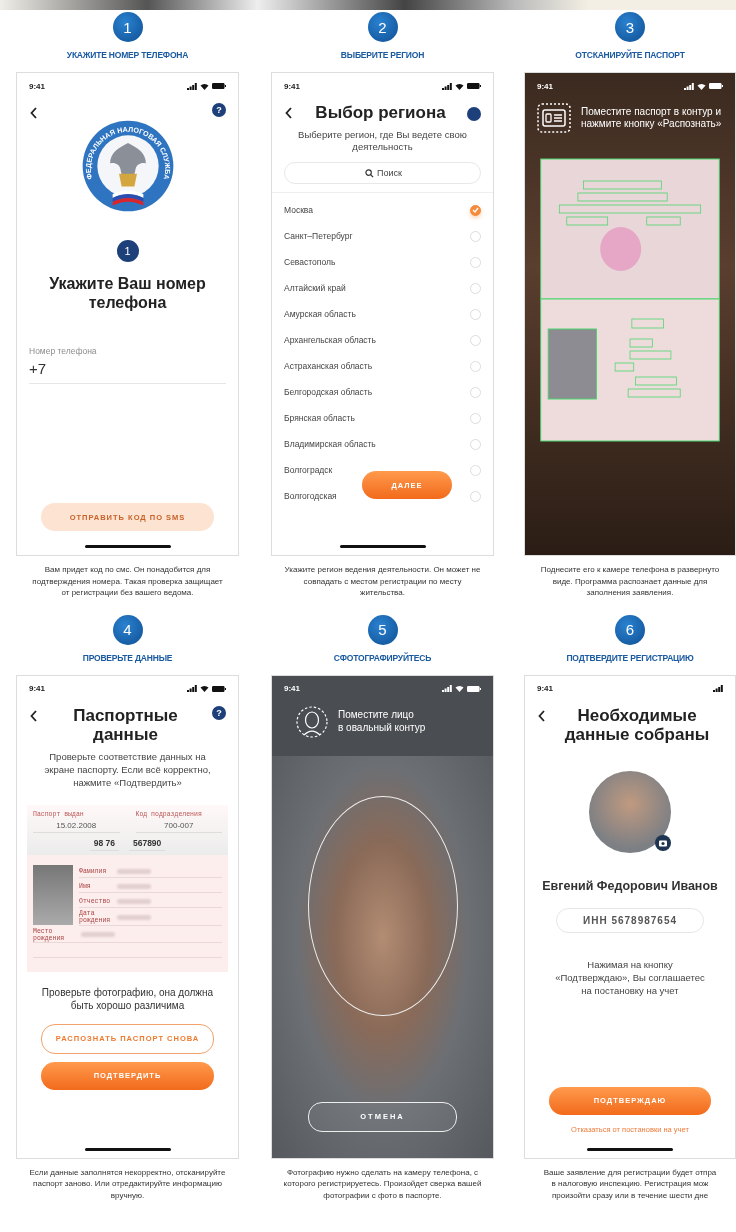 The height and width of the screenshot is (1232, 736). What do you see at coordinates (319, 418) in the screenshot?
I see `region-name: Брянская область` at bounding box center [319, 418].